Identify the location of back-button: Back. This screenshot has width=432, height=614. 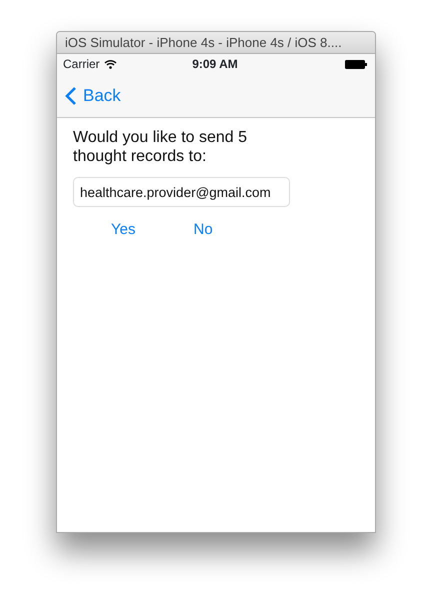
(93, 95).